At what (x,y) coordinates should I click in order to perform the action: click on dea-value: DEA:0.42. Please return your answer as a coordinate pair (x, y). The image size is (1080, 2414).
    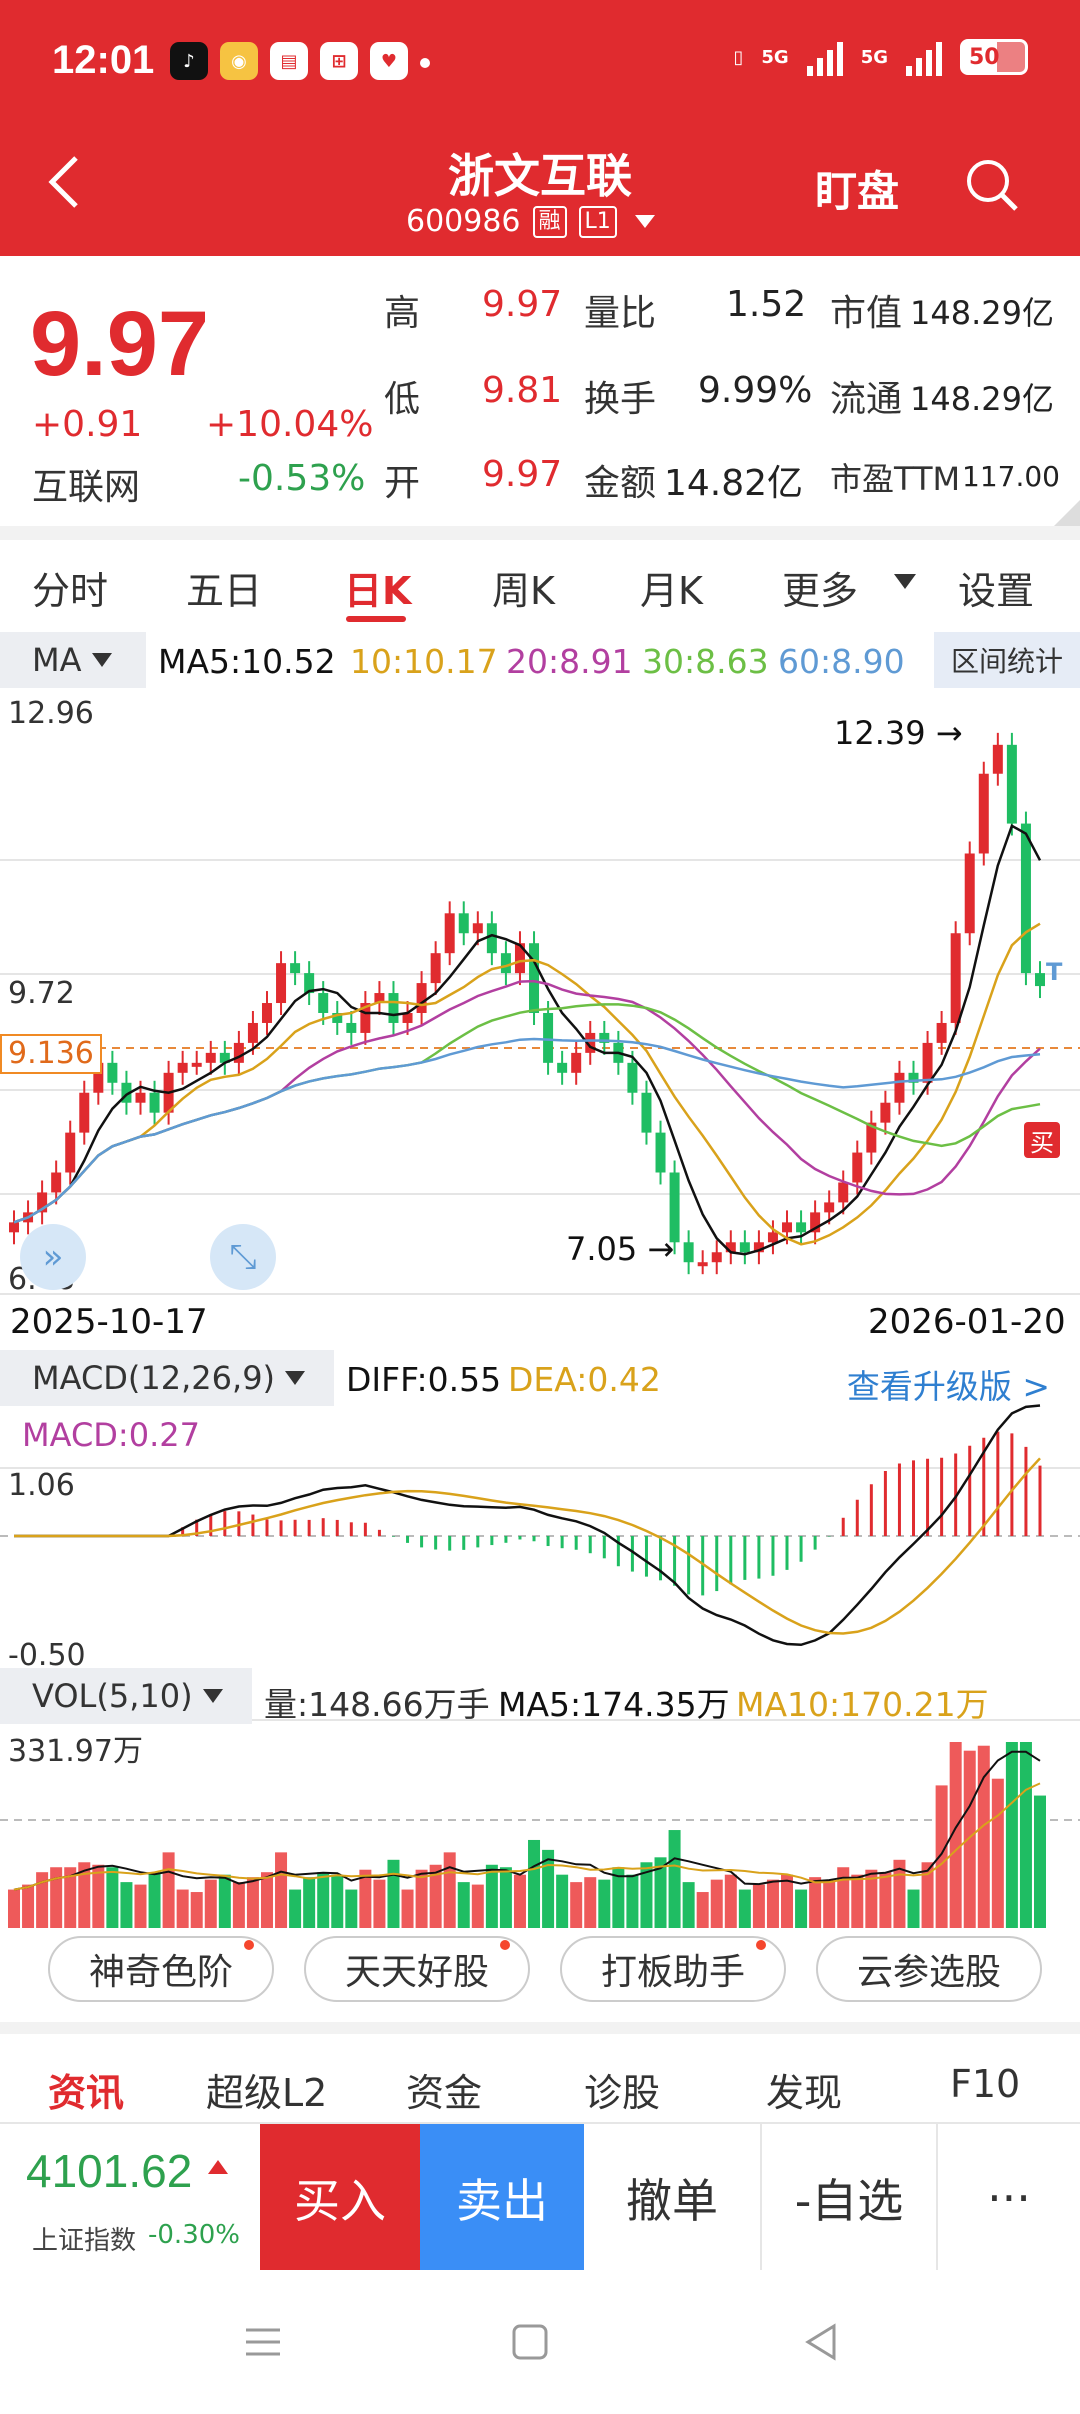
    Looking at the image, I should click on (584, 1379).